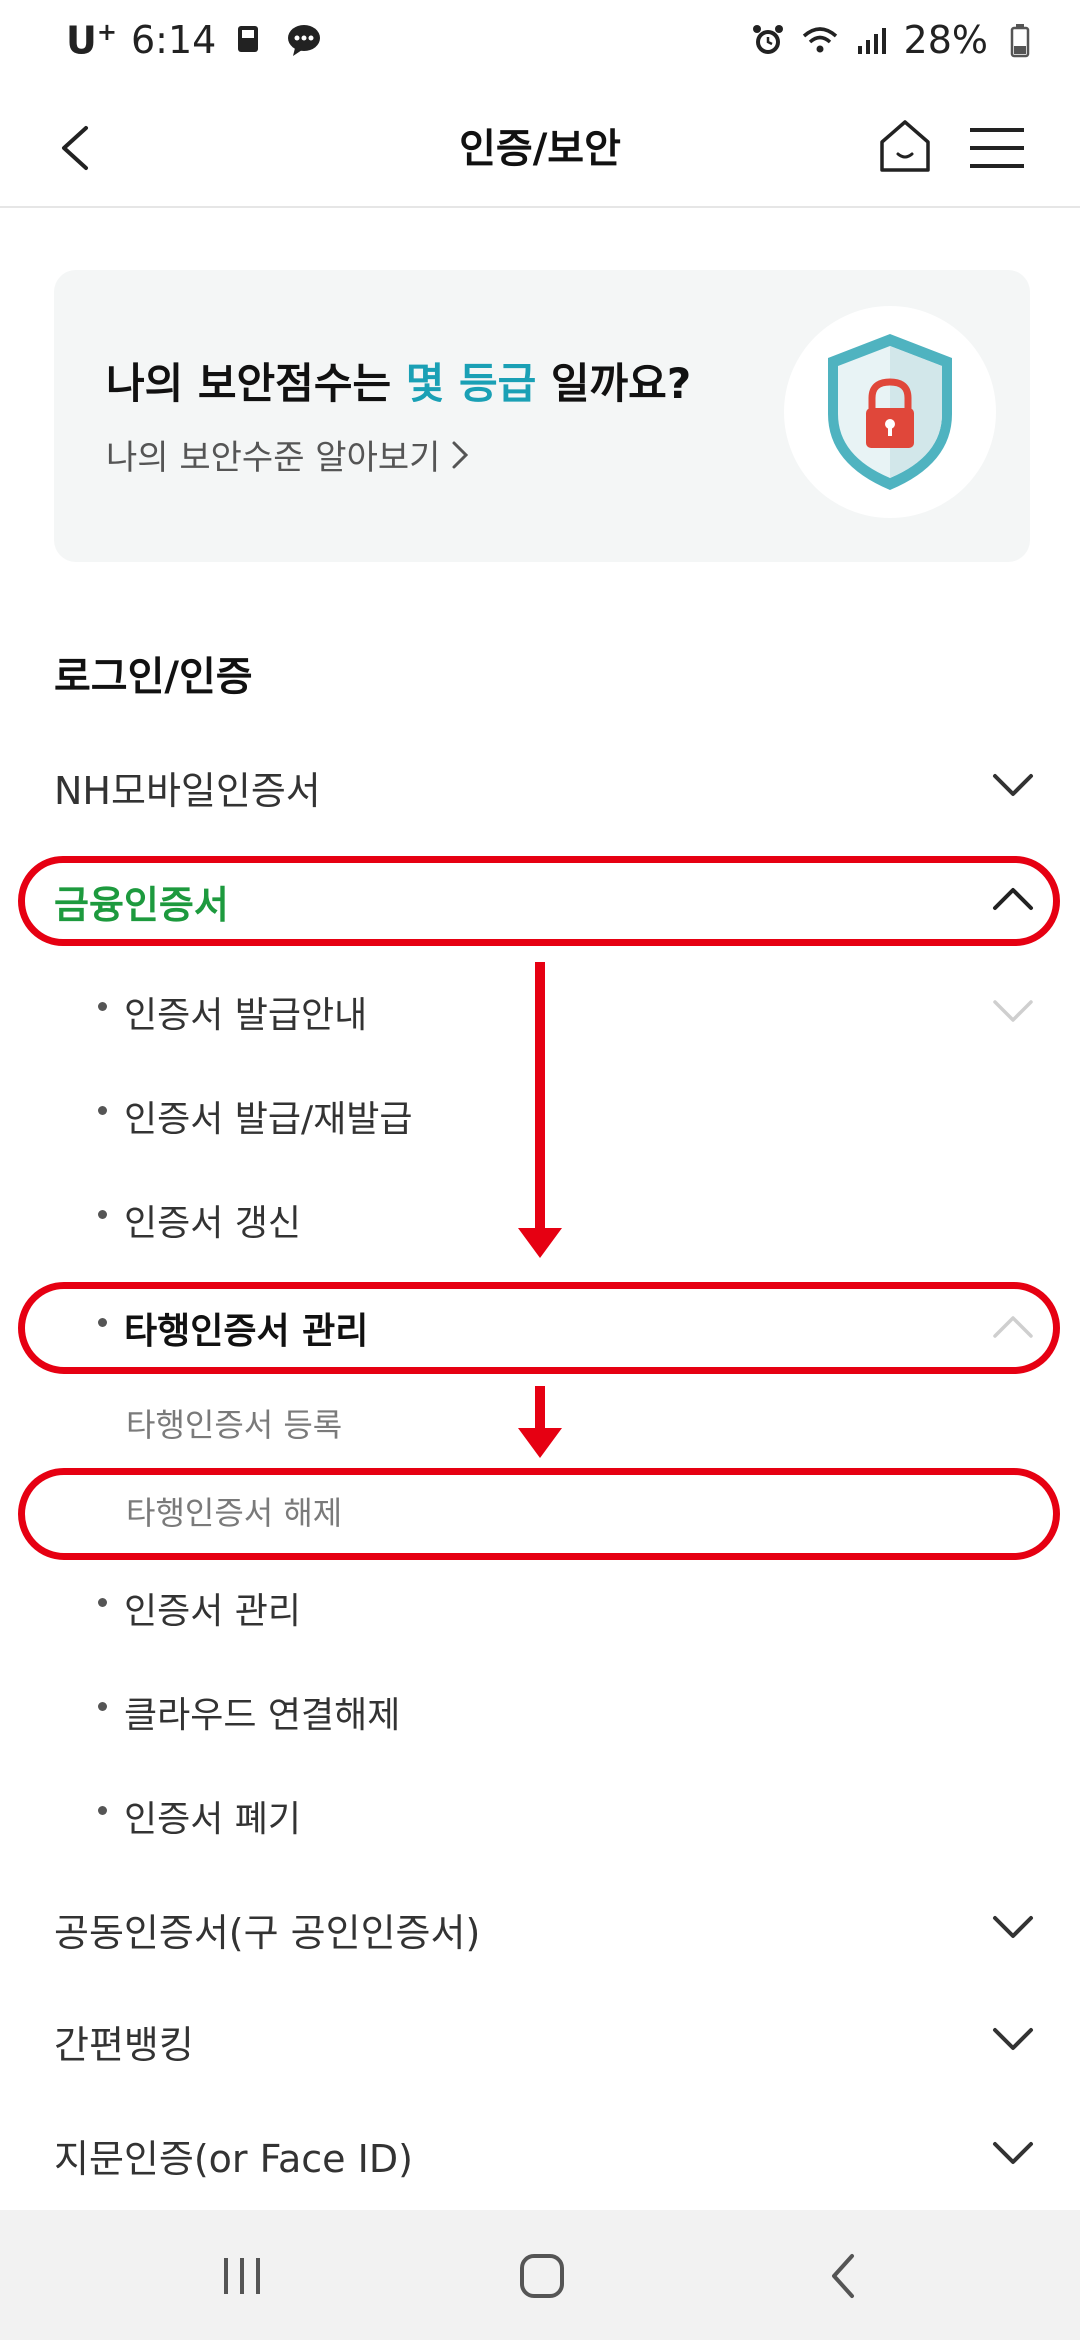  What do you see at coordinates (173, 40) in the screenshot?
I see `status-time: 6:14` at bounding box center [173, 40].